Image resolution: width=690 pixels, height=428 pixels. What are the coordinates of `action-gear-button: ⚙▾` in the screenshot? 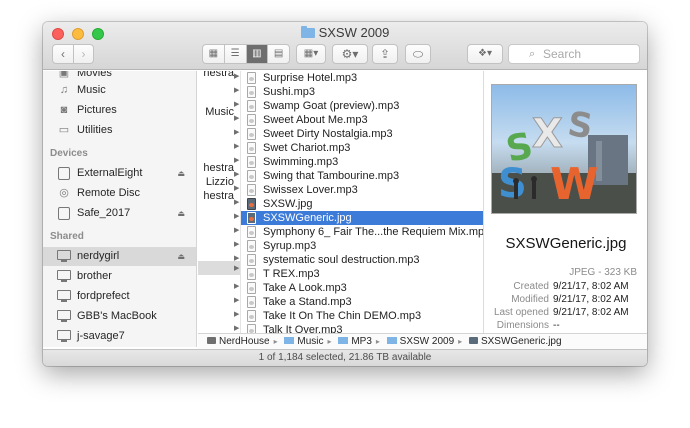 It's located at (350, 54).